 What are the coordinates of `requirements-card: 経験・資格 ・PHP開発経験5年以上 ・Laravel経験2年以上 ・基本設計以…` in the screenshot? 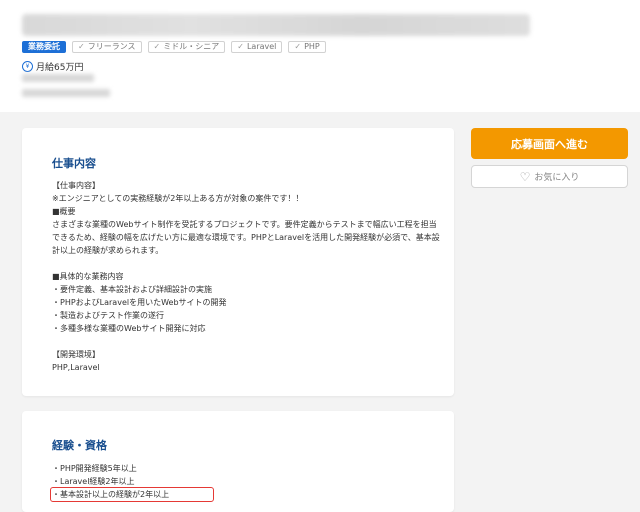 It's located at (238, 461).